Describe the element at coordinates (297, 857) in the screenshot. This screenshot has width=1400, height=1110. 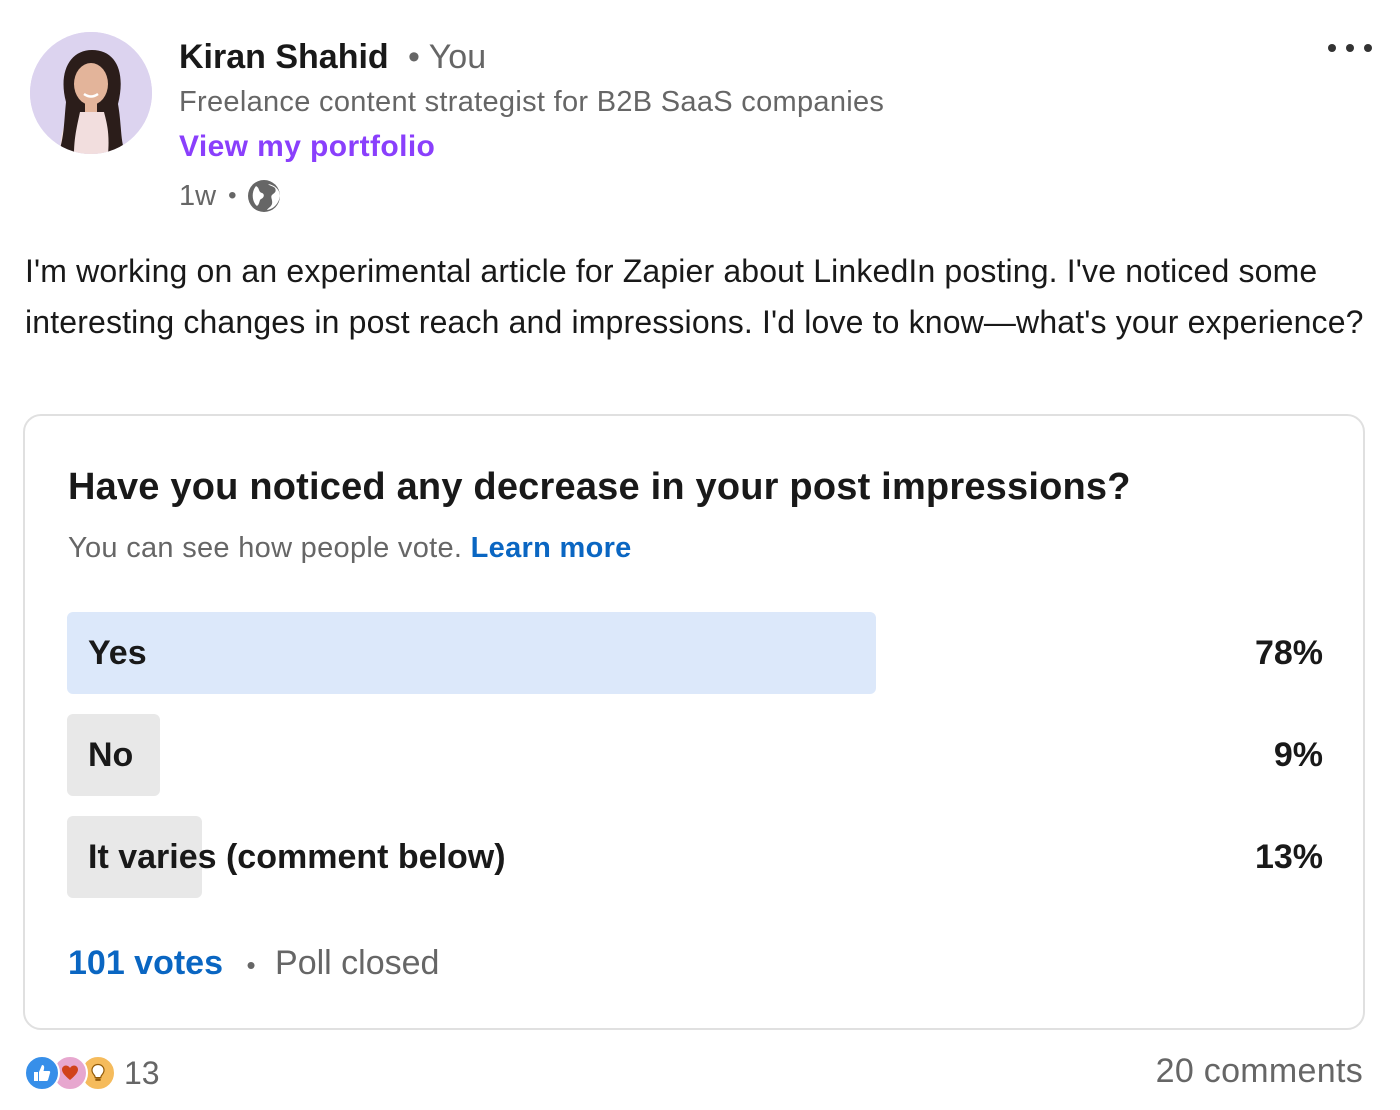
I see `poll-option-label: It varies (comment below)` at that location.